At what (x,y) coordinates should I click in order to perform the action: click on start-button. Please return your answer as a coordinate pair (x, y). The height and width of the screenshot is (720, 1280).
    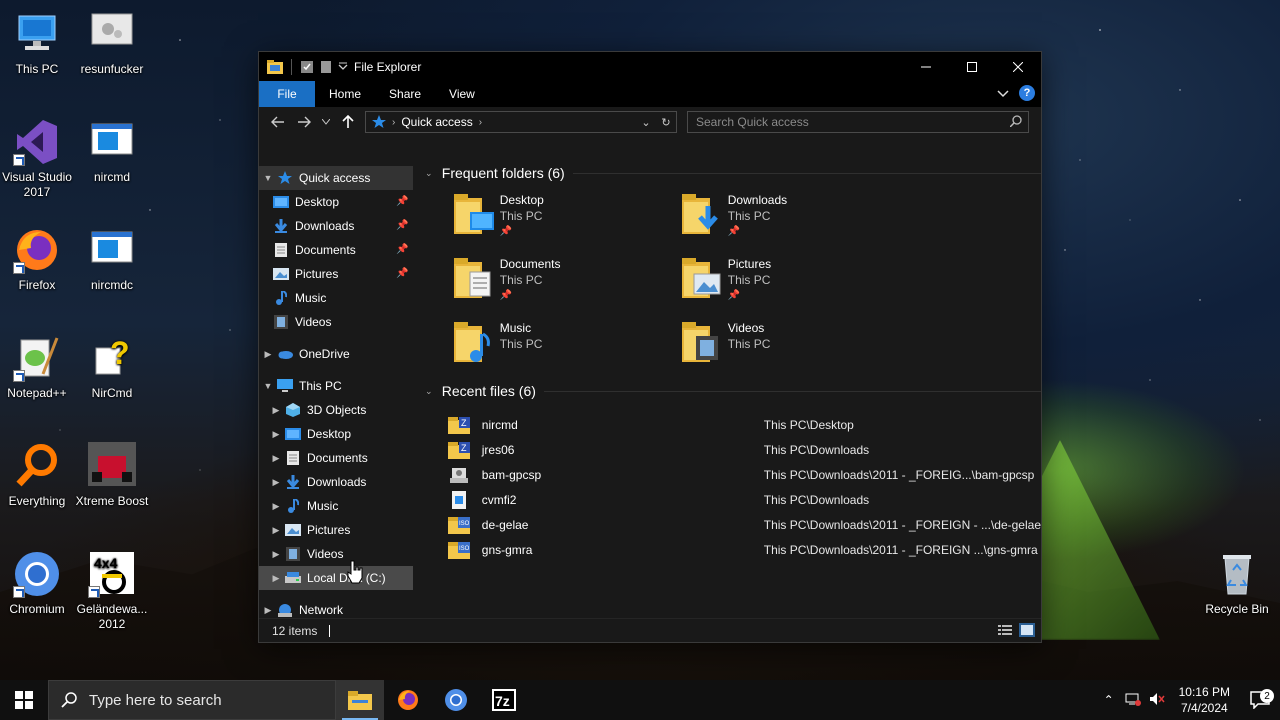
    Looking at the image, I should click on (24, 700).